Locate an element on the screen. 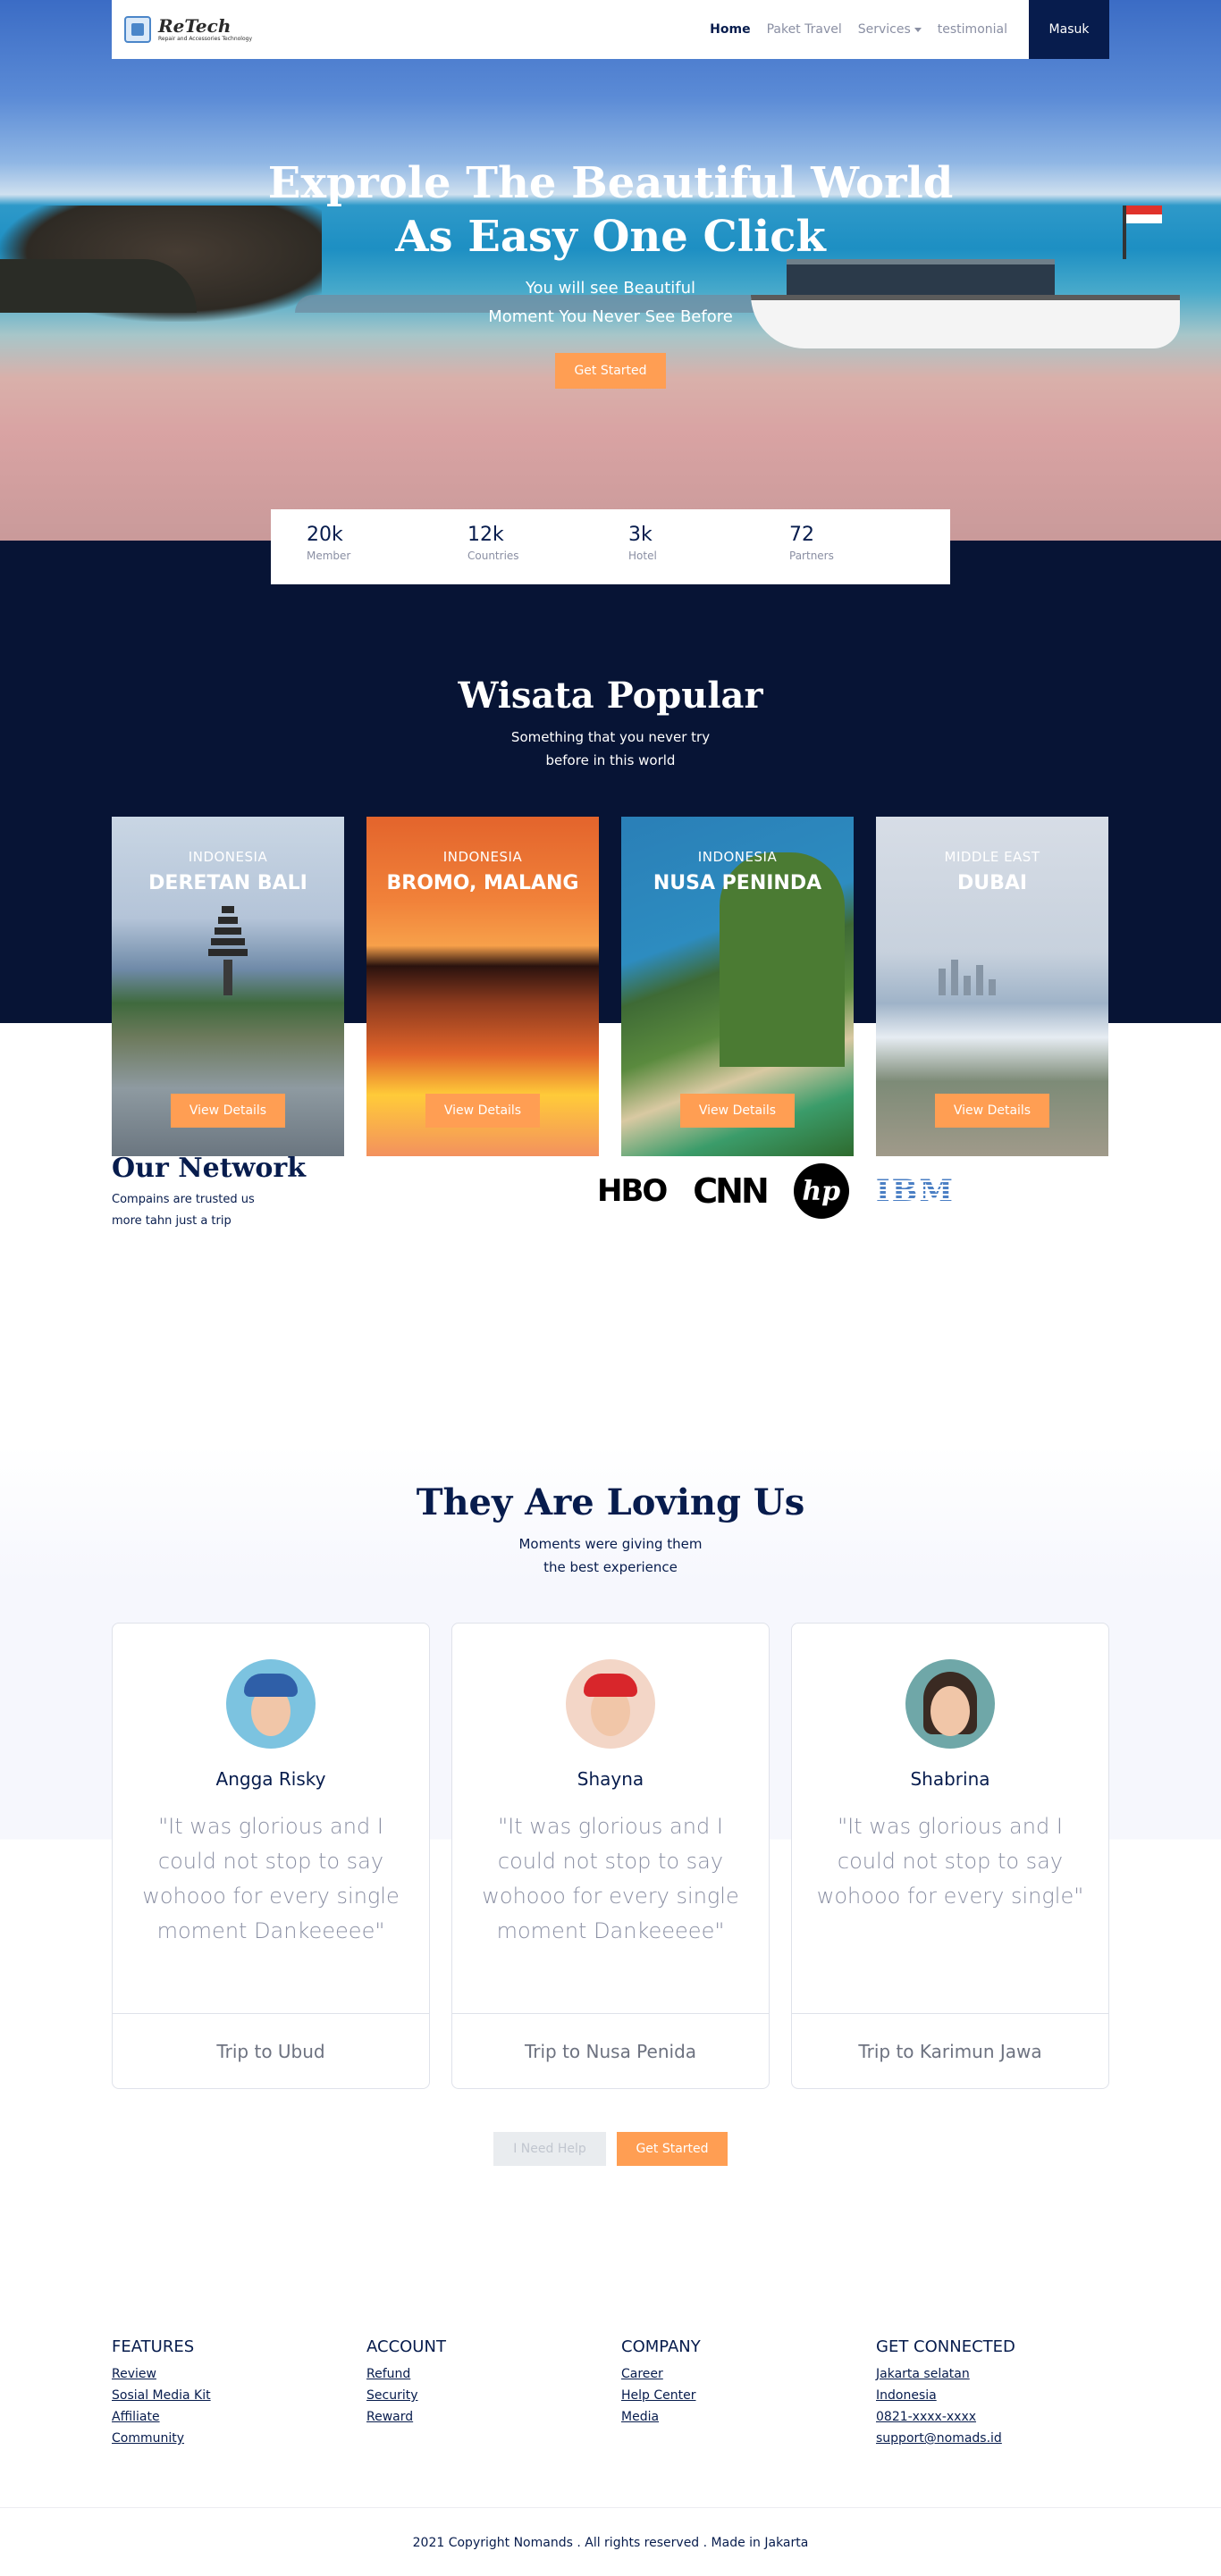 The image size is (1221, 2576). stat-hotel: 3k Hotel is located at coordinates (642, 543).